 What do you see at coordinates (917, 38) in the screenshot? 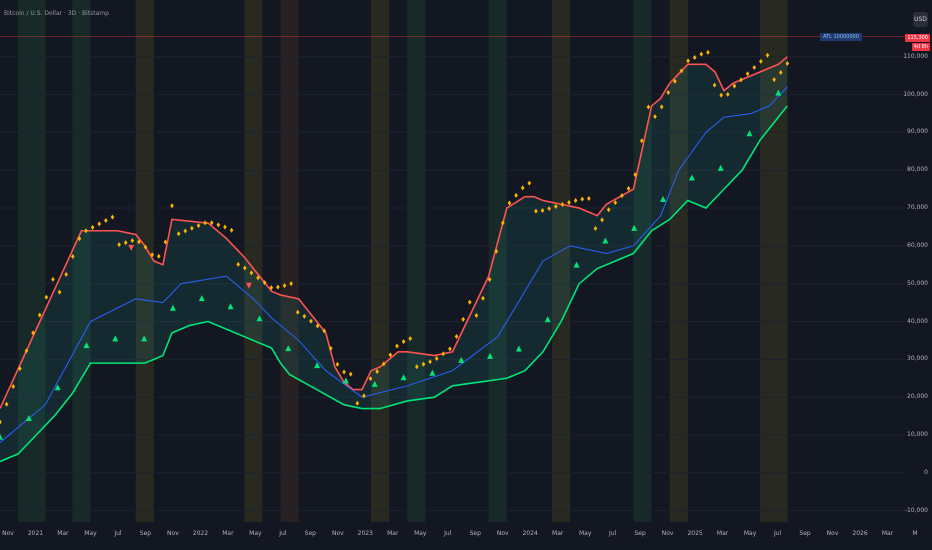
I see `last-price-tag: 115,300` at bounding box center [917, 38].